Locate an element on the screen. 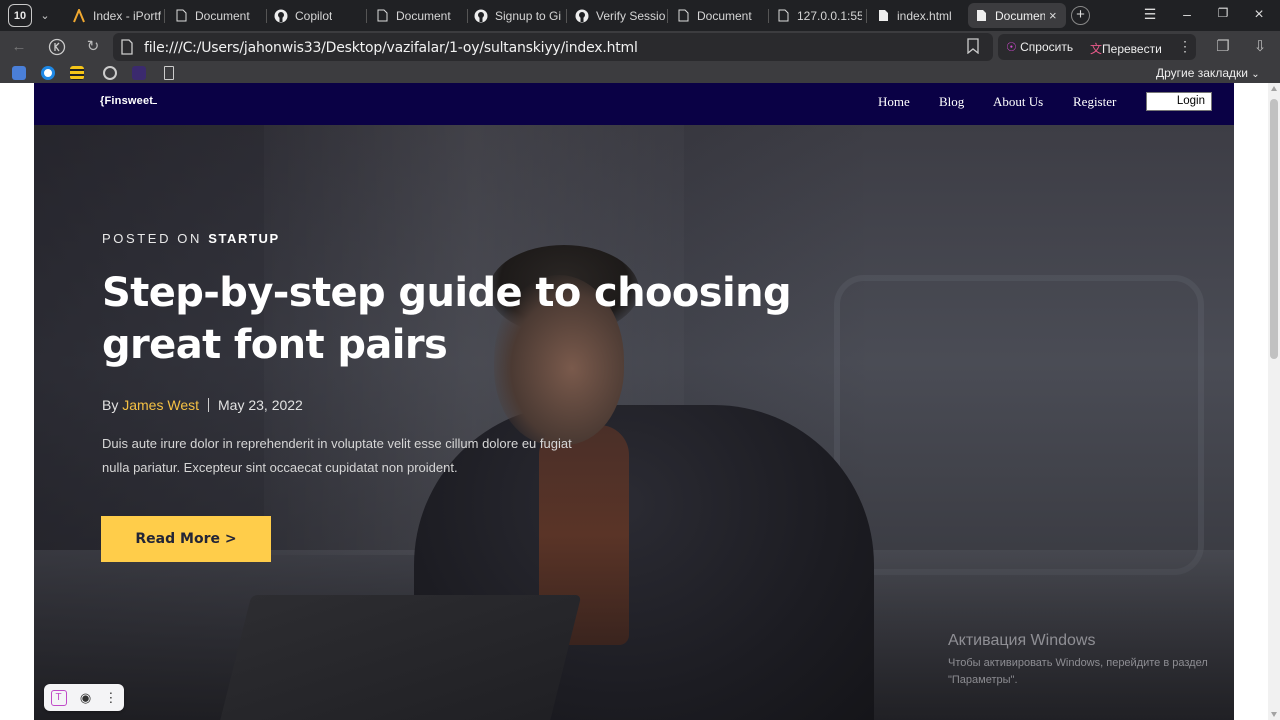  bookmark-icon is located at coordinates (973, 48).